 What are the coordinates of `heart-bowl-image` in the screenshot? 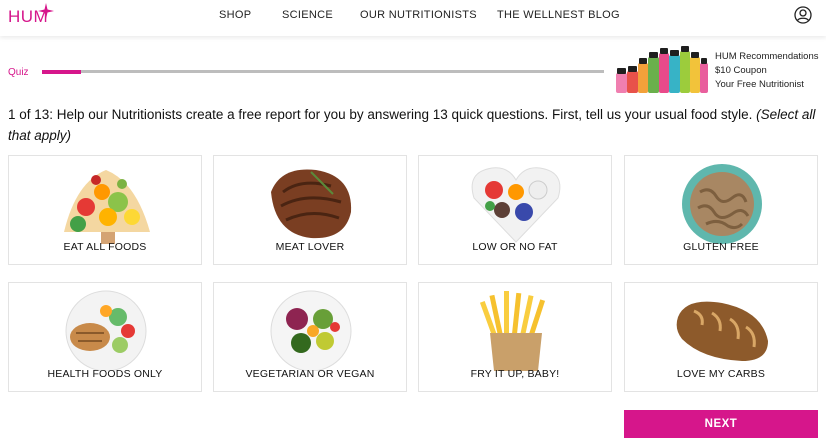 It's located at (516, 205).